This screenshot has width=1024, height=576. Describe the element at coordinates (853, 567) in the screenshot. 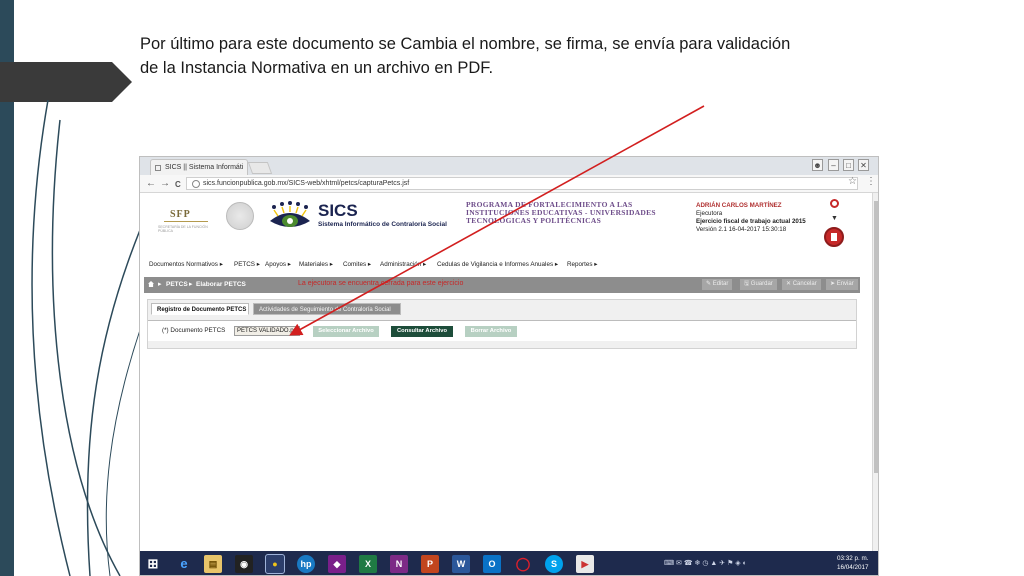

I see `clock-date: 16/04/2017` at that location.